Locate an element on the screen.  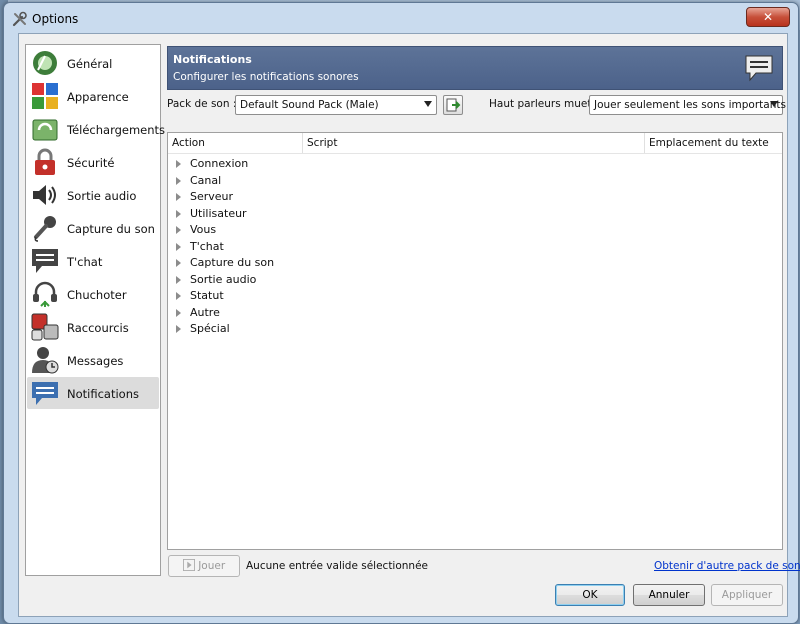
general-icon is located at coordinates (45, 63).